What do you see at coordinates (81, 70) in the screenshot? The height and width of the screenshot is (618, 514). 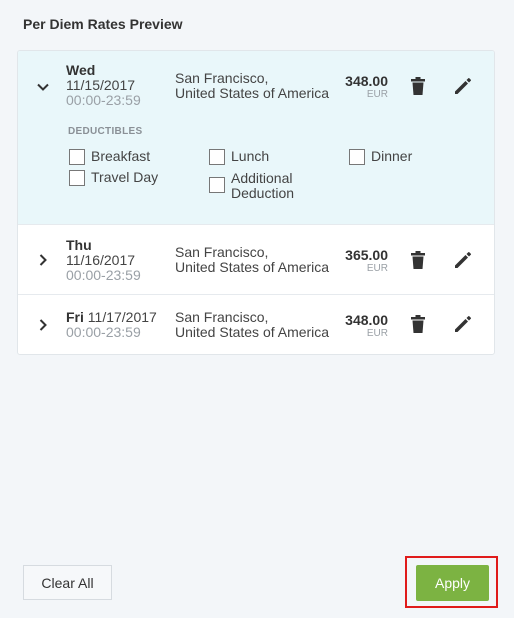 I see `row-day: Wed` at bounding box center [81, 70].